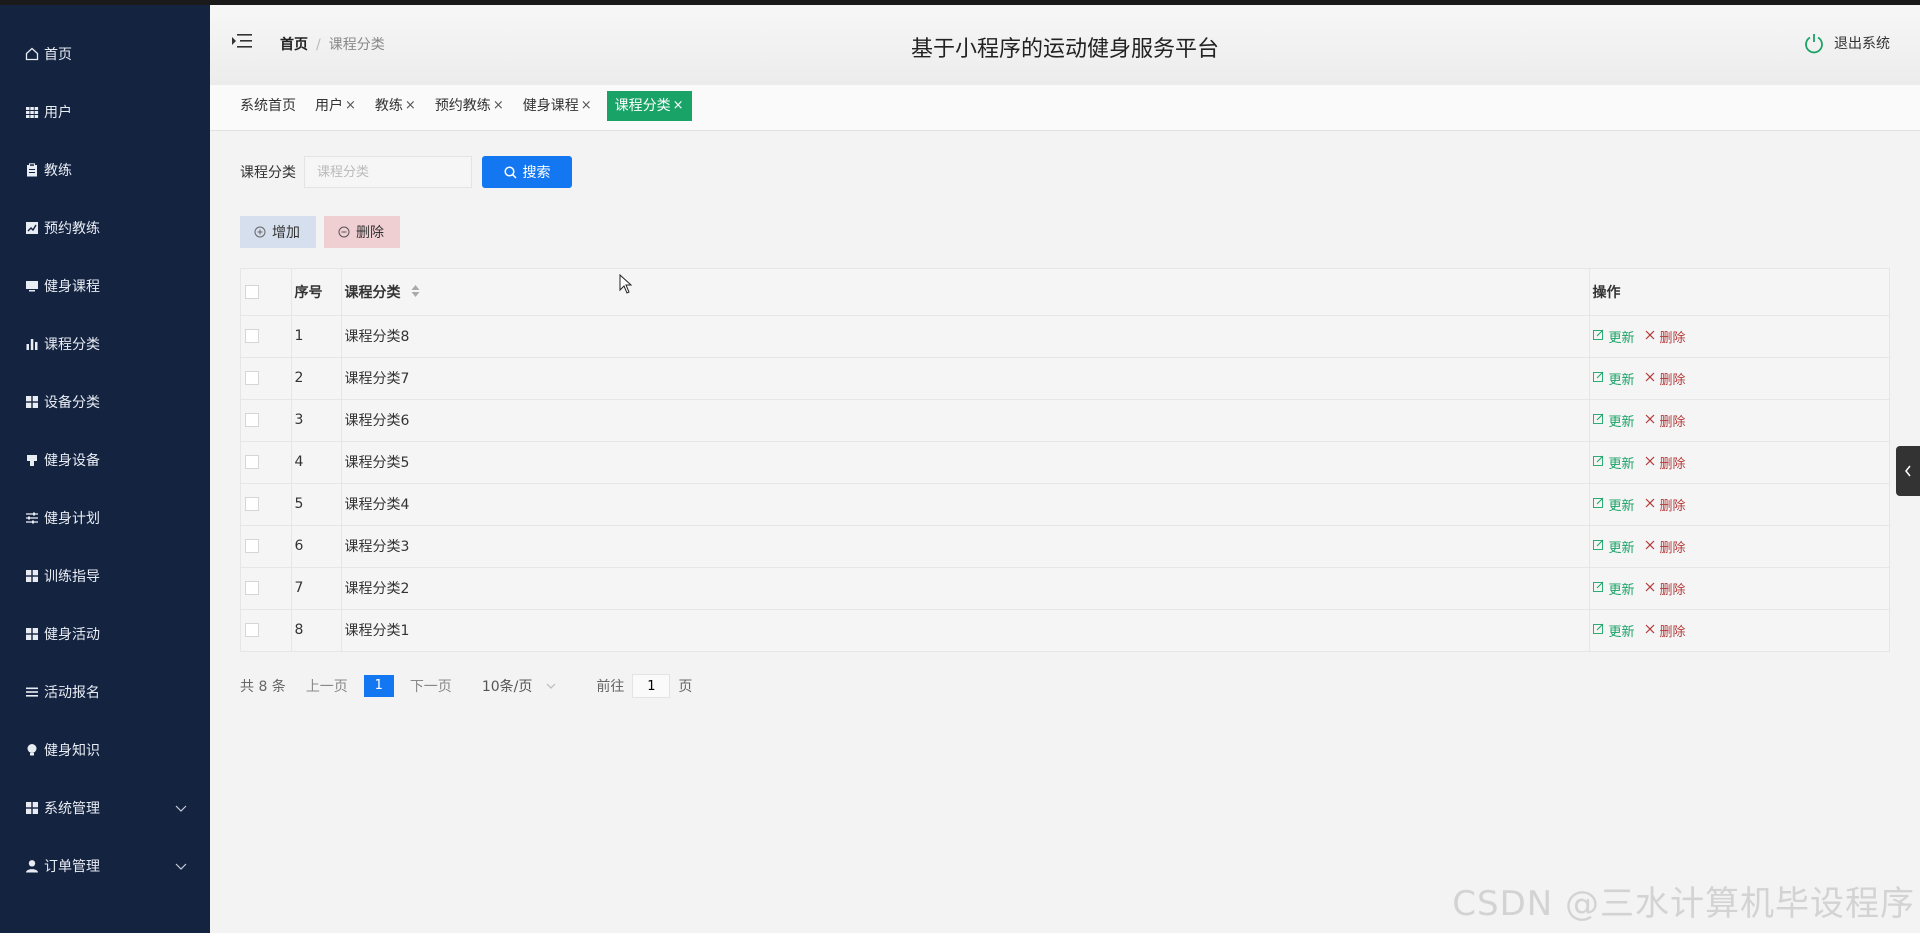  Describe the element at coordinates (965, 462) in the screenshot. I see `row-category: 课程分类5` at that location.